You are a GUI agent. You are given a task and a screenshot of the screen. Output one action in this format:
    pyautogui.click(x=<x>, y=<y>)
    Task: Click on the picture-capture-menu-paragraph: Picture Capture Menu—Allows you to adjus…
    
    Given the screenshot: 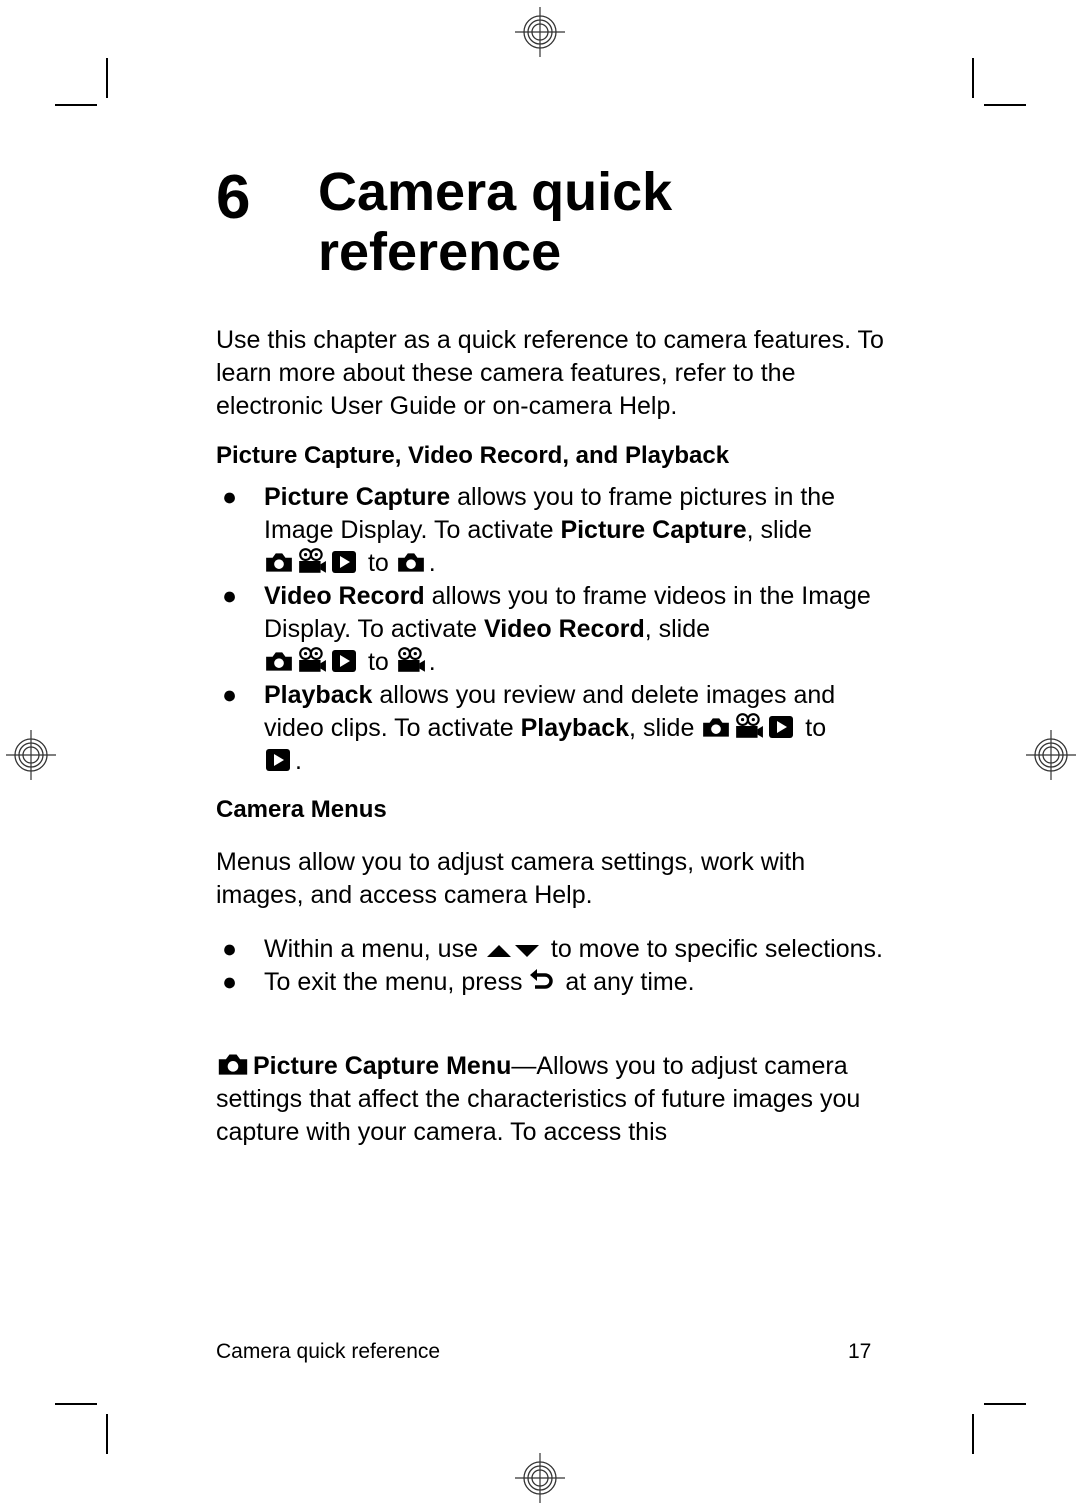 What is the action you would take?
    pyautogui.click(x=556, y=1099)
    